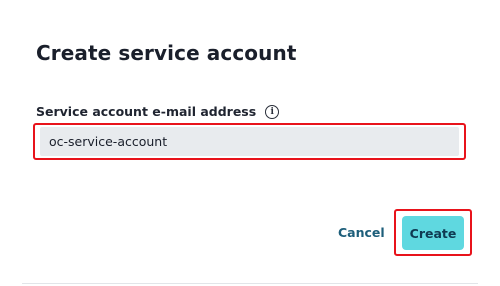  Describe the element at coordinates (361, 232) in the screenshot. I see `cancel-button: Cancel` at that location.